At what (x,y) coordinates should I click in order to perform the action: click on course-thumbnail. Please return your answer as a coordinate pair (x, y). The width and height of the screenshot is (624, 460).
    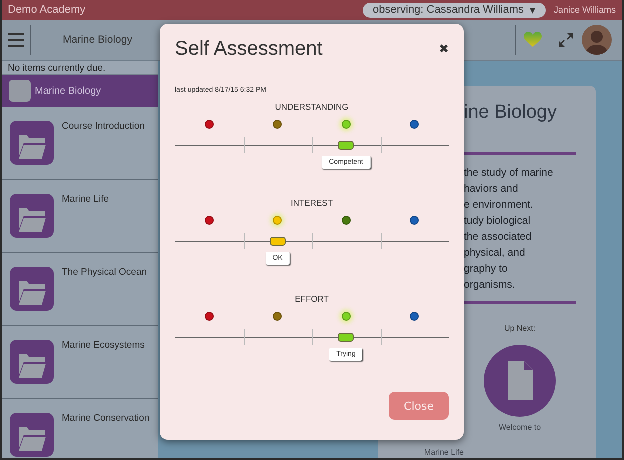
    Looking at the image, I should click on (20, 91).